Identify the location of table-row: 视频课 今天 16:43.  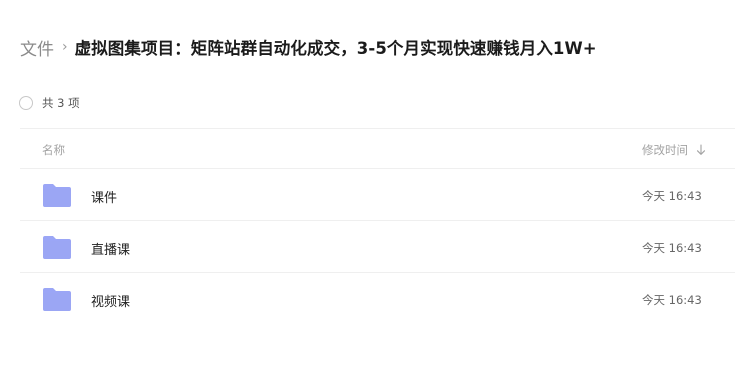
(377, 299).